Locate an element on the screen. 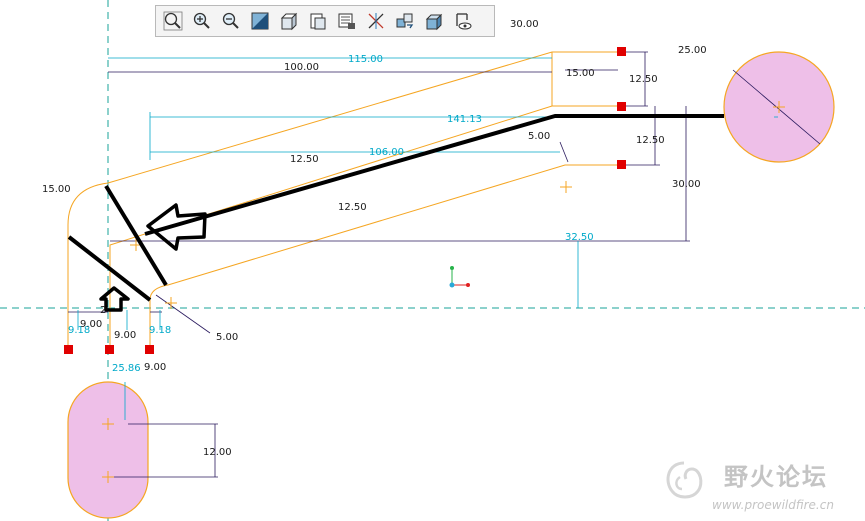 This screenshot has height=521, width=865. dim-141: 141.13 is located at coordinates (464, 119).